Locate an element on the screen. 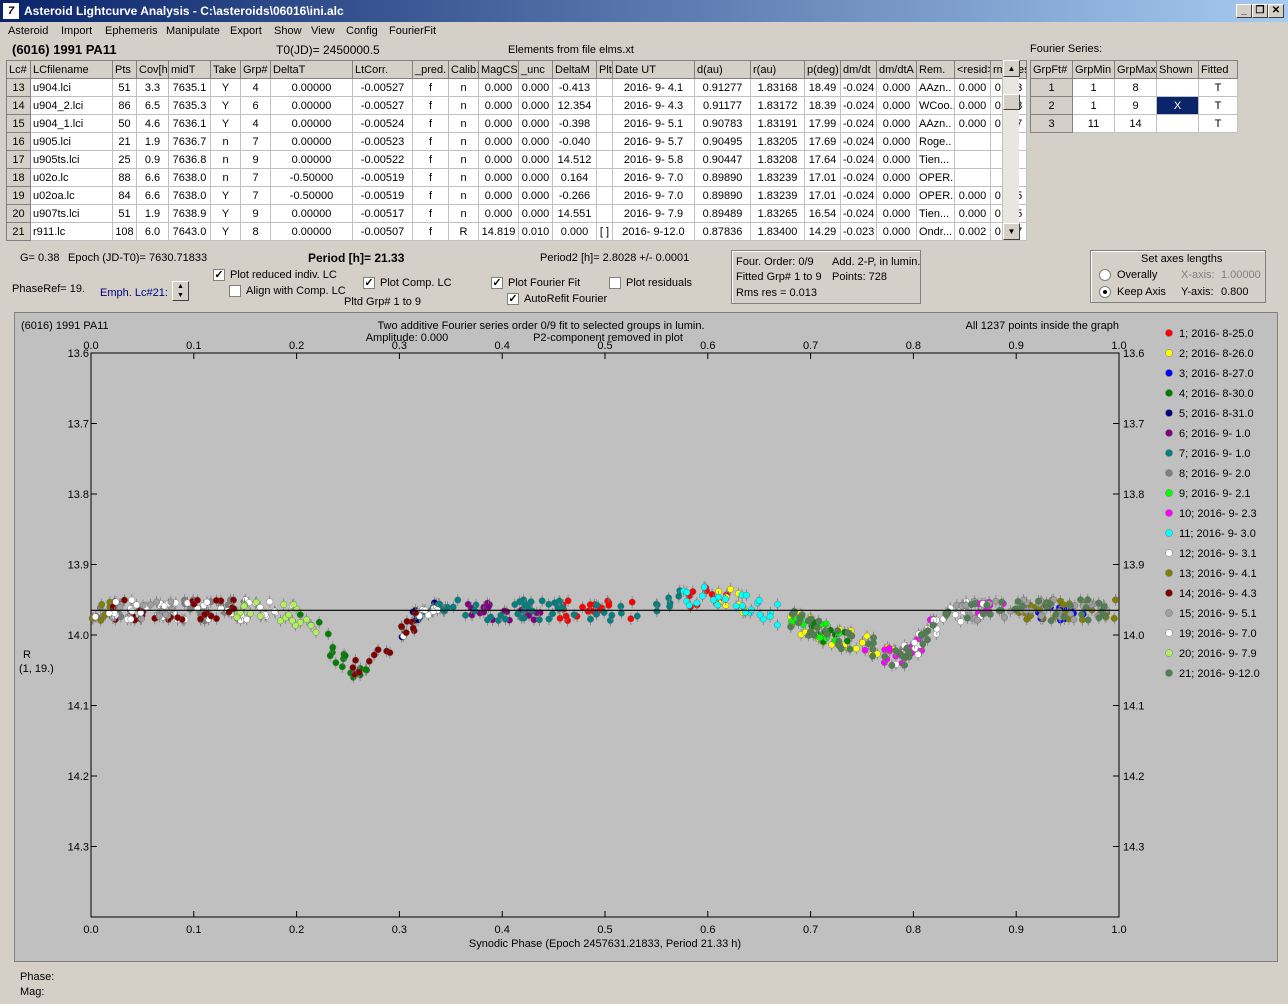 Image resolution: width=1288 pixels, height=1004 pixels. table-cell: 1.83239 is located at coordinates (777, 195).